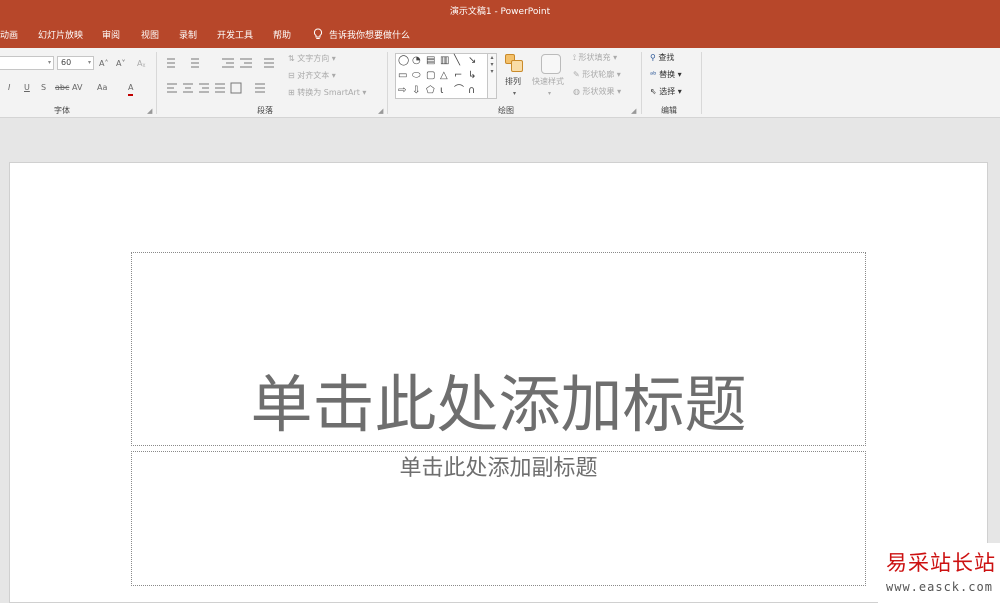 This screenshot has height=603, width=1000. I want to click on decrease-font-button: A˅, so click(120, 64).